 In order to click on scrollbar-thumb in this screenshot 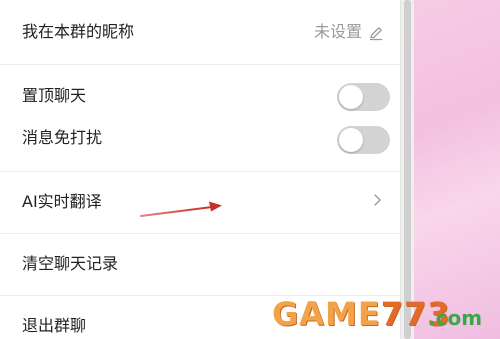, I will do `click(407, 169)`.